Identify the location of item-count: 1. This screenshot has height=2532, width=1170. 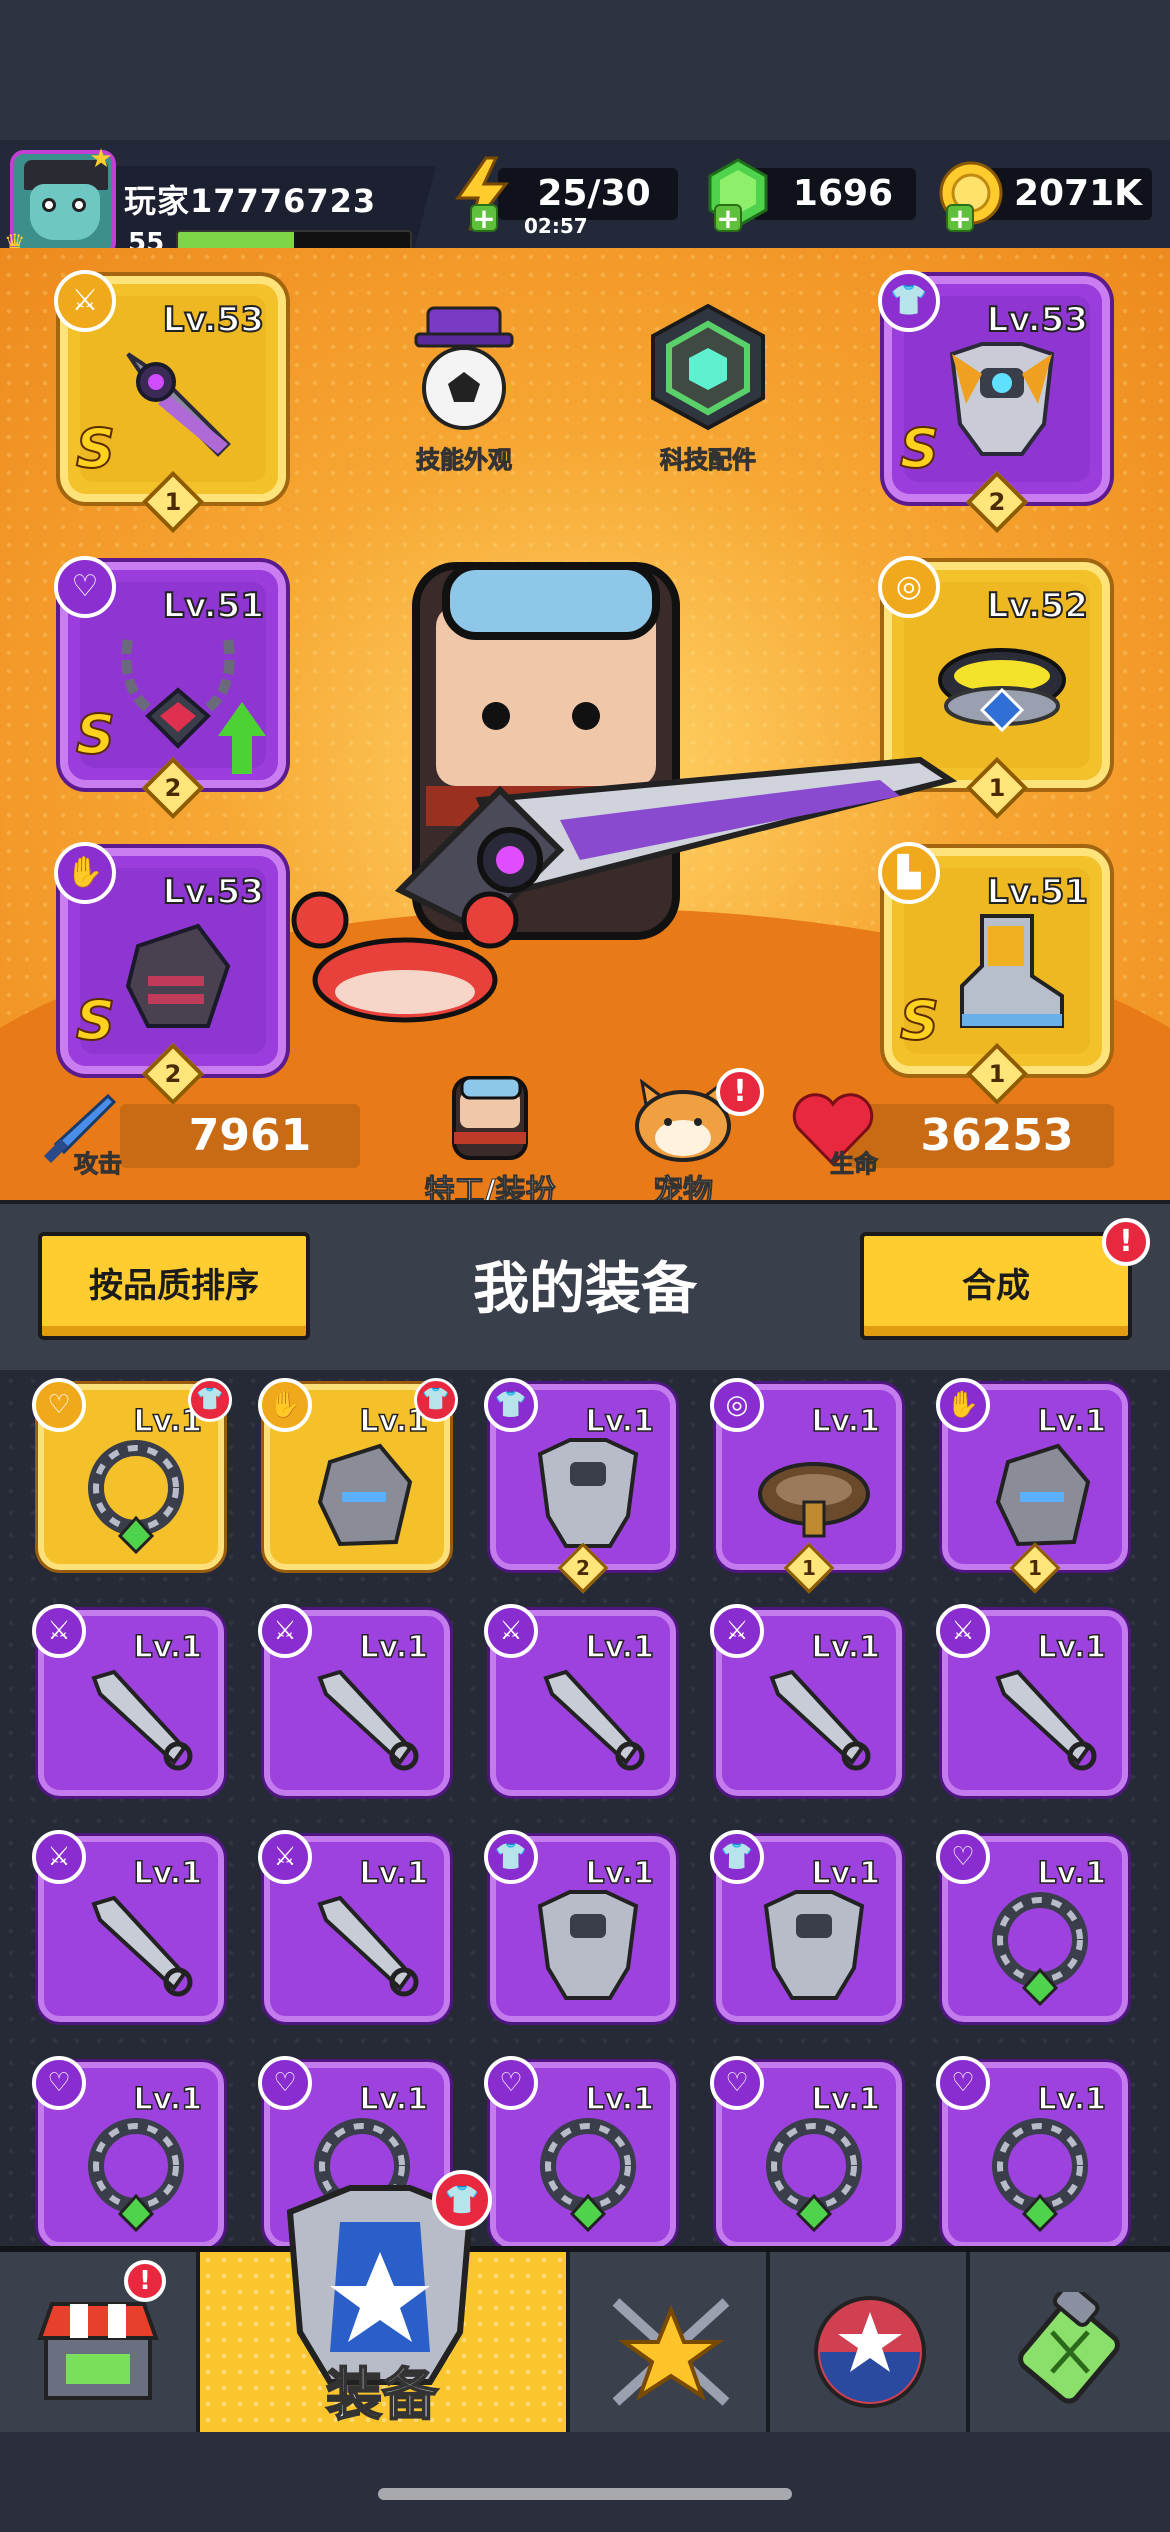
(1035, 1568).